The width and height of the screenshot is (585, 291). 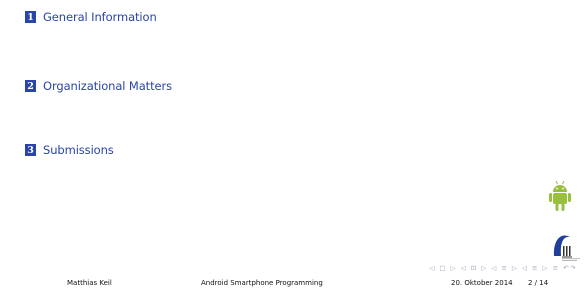 I want to click on section-label: Submissions, so click(x=78, y=150).